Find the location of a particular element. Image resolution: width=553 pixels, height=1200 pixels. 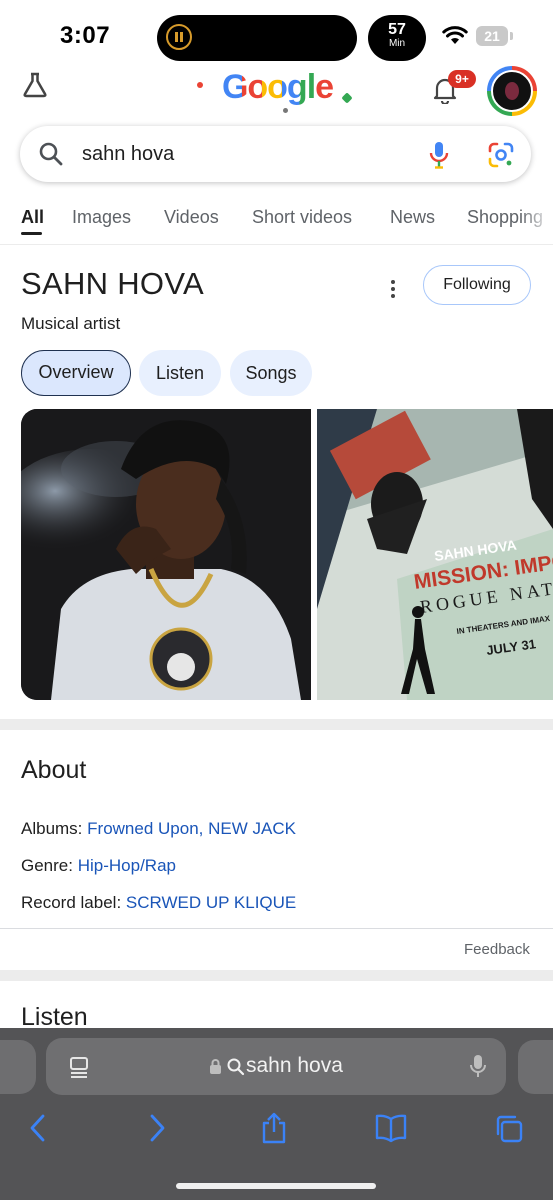

entity-title: SAHN HOVA is located at coordinates (112, 283).